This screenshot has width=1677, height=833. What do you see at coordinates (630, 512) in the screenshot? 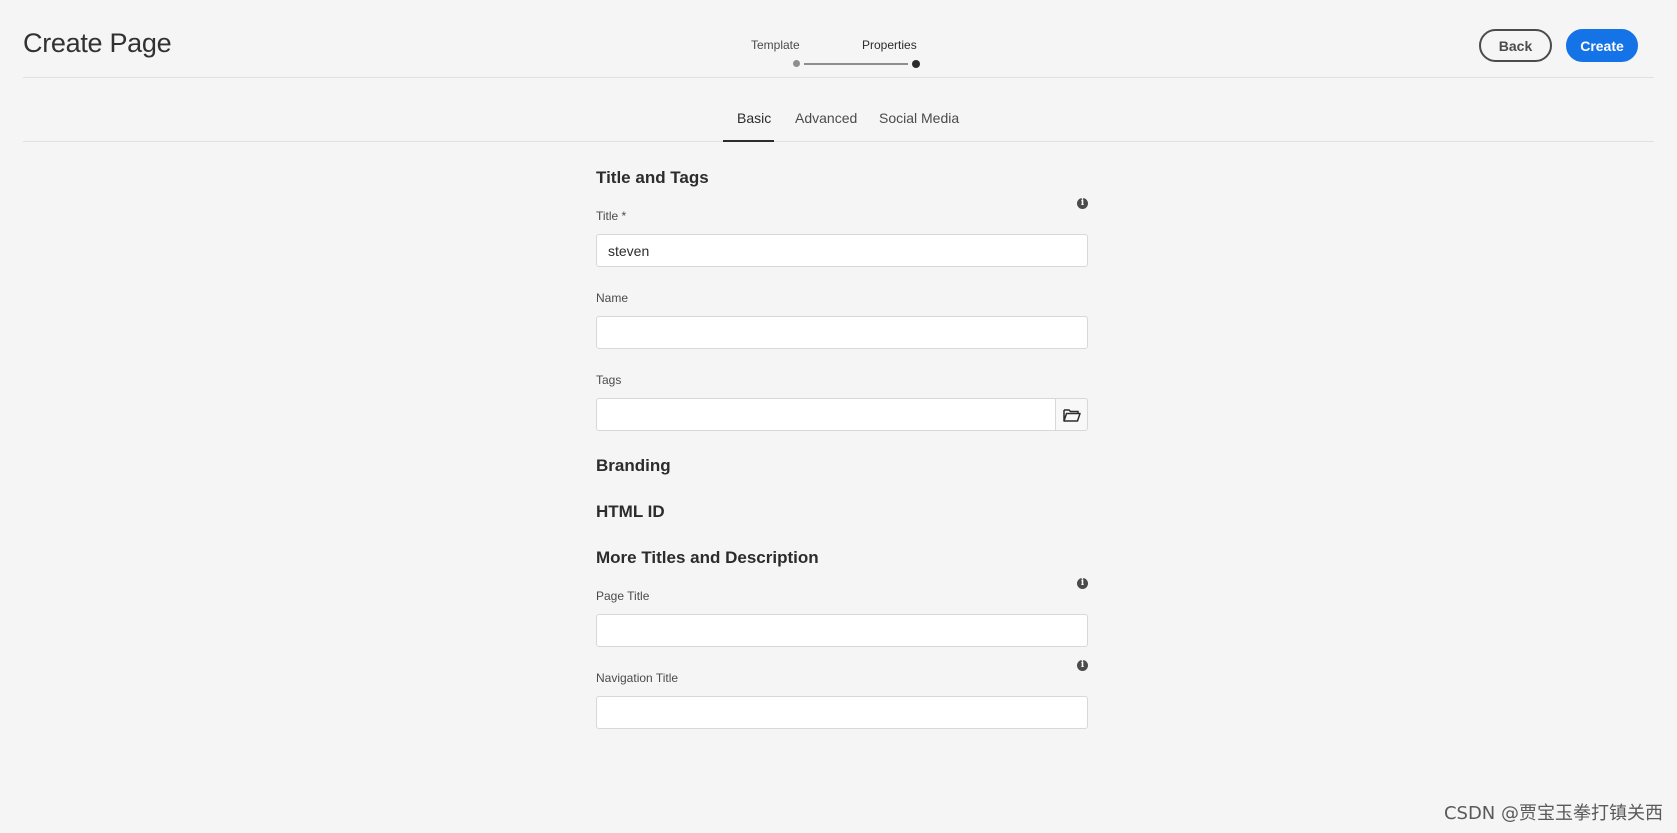
I see `section-heading-html-id: HTML ID` at bounding box center [630, 512].